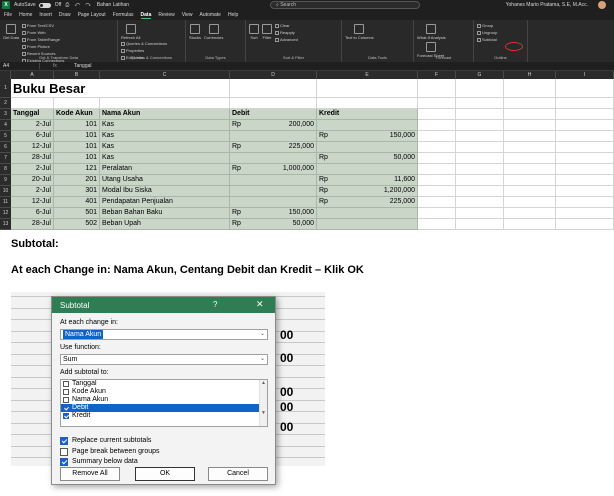 The width and height of the screenshot is (614, 496). Describe the element at coordinates (77, 169) in the screenshot. I see `cell-kode-akun: 121` at that location.